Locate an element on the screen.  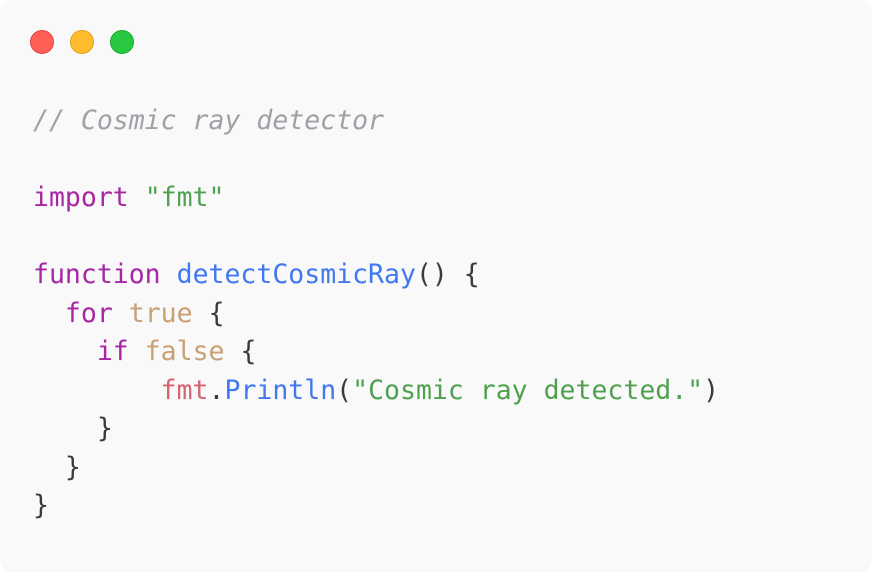
package-name: fmt is located at coordinates (184, 390).